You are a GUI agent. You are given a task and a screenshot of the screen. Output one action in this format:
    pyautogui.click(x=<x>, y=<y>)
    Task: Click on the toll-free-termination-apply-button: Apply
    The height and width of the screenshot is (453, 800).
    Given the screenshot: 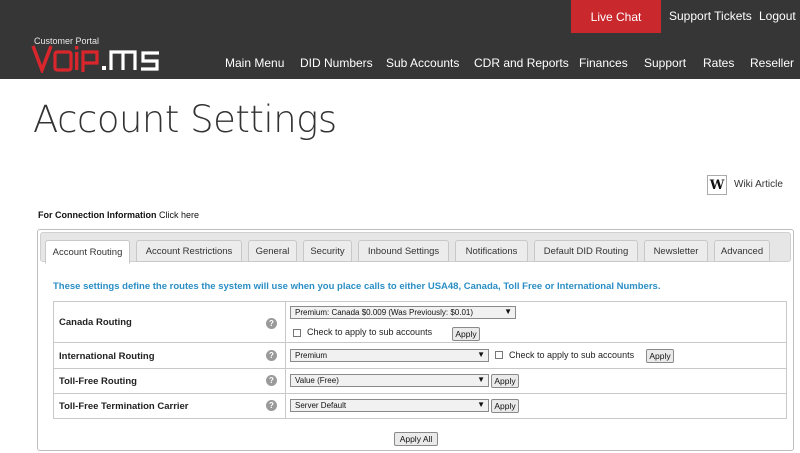 What is the action you would take?
    pyautogui.click(x=505, y=406)
    